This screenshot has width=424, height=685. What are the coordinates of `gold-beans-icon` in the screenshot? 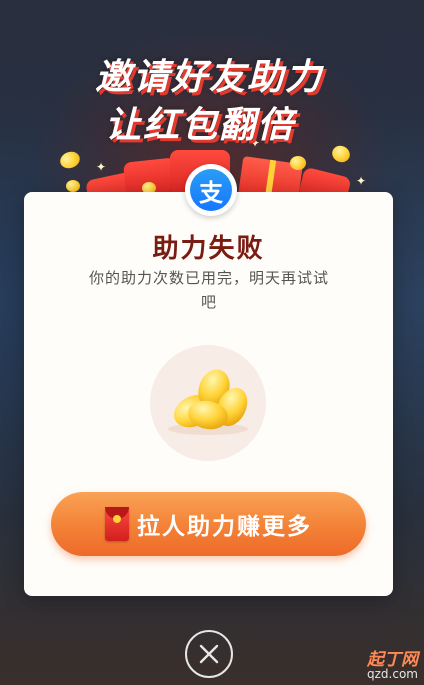 It's located at (208, 403).